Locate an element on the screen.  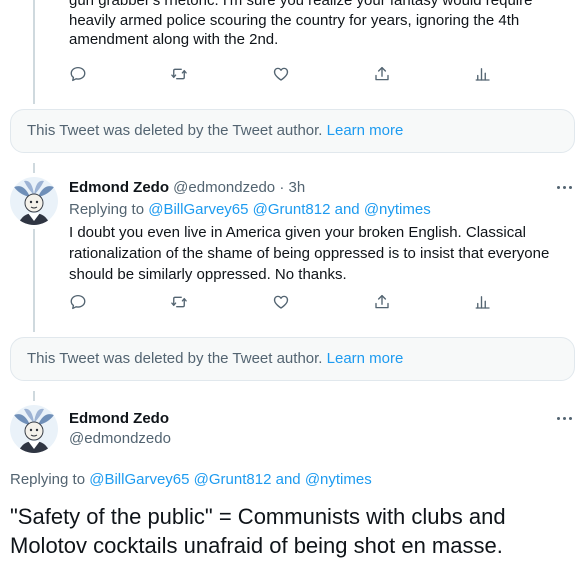
thread-line-upper is located at coordinates (34, 168).